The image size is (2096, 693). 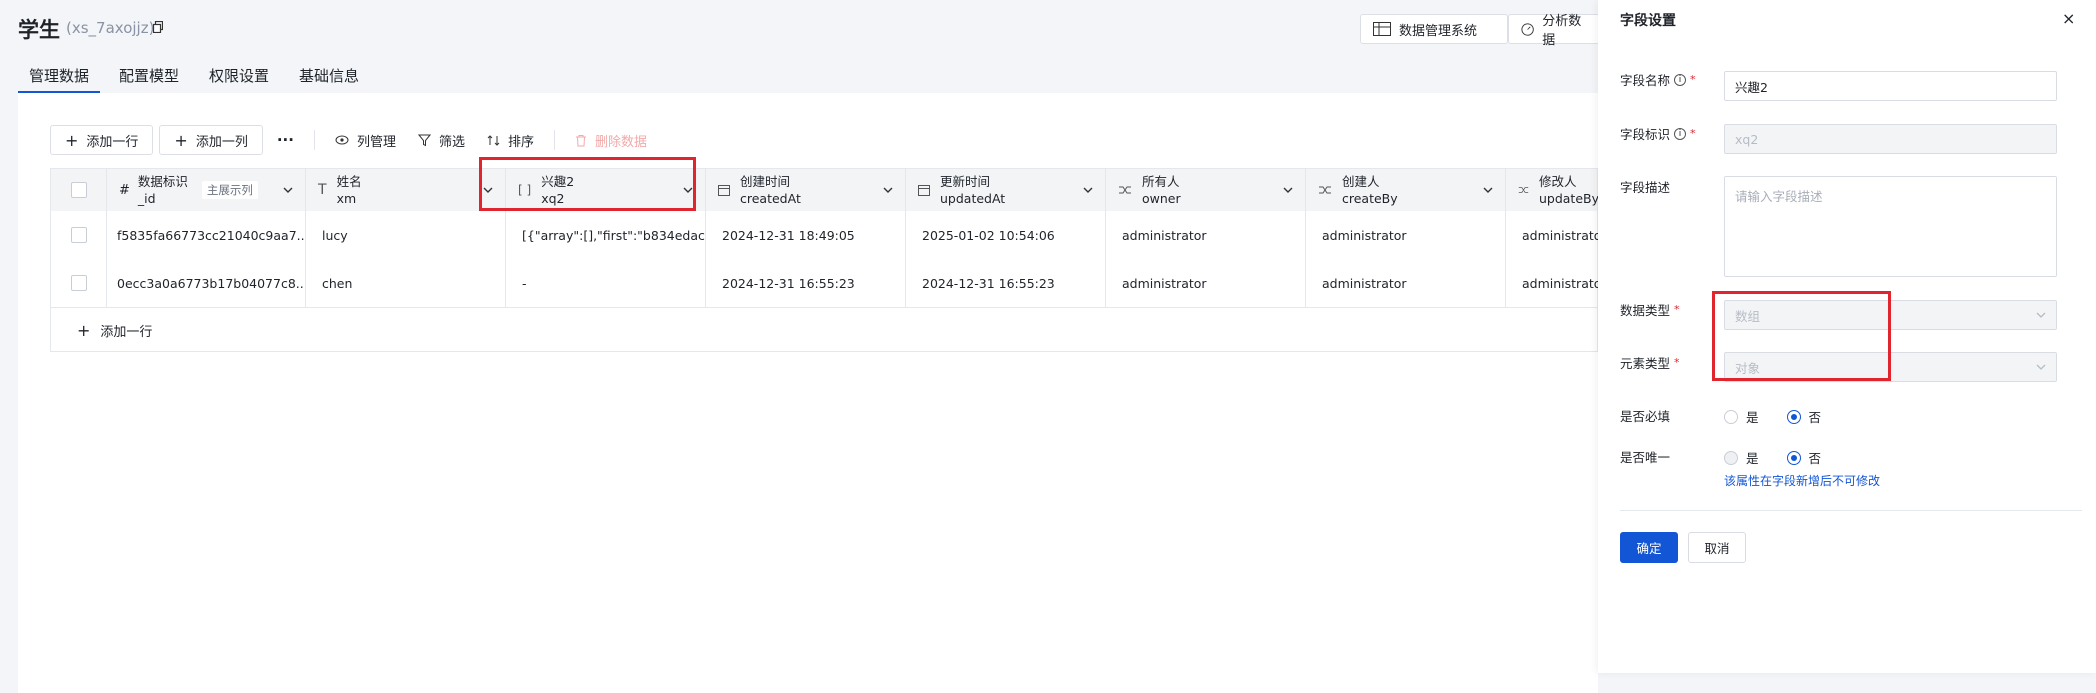 What do you see at coordinates (158, 27) in the screenshot?
I see `copy-icon` at bounding box center [158, 27].